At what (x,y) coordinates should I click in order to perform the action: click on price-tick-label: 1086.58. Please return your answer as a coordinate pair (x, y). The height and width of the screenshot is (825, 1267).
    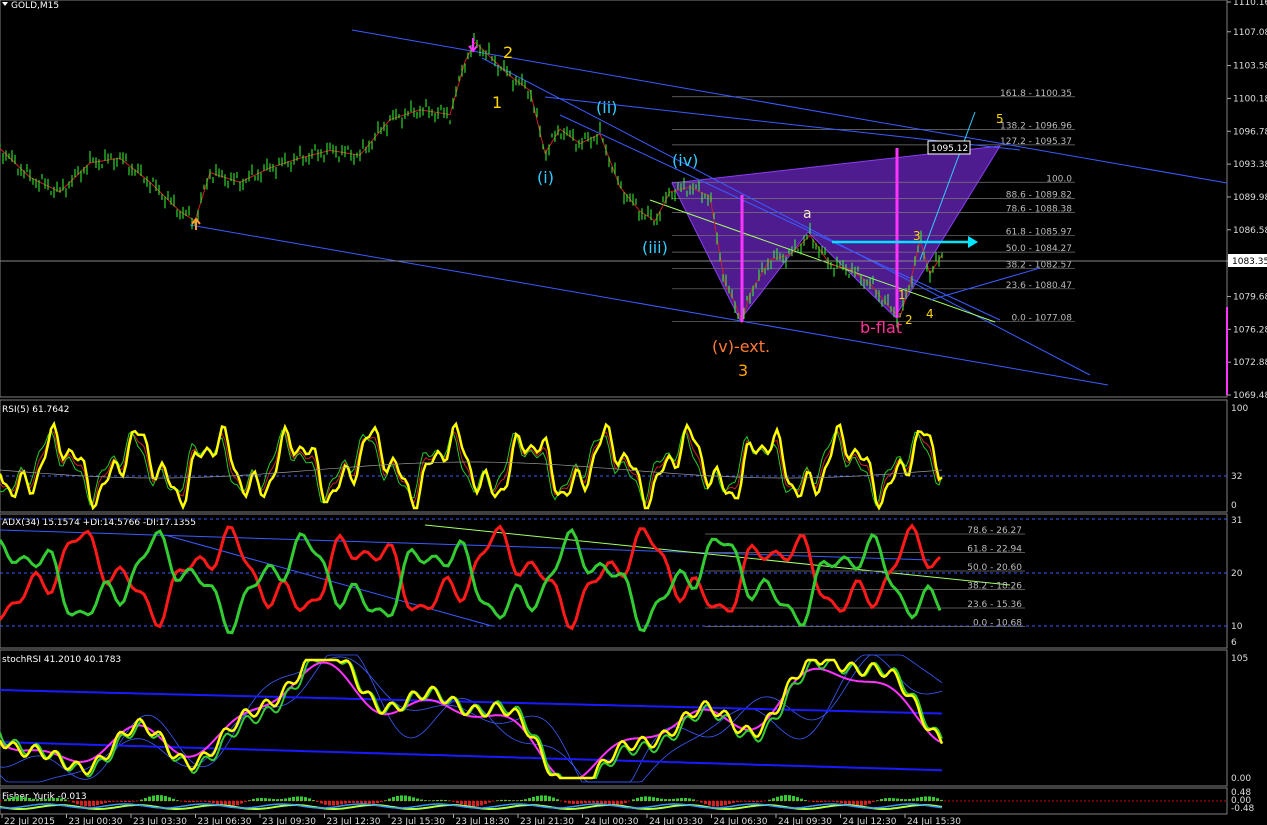
    Looking at the image, I should click on (1250, 231).